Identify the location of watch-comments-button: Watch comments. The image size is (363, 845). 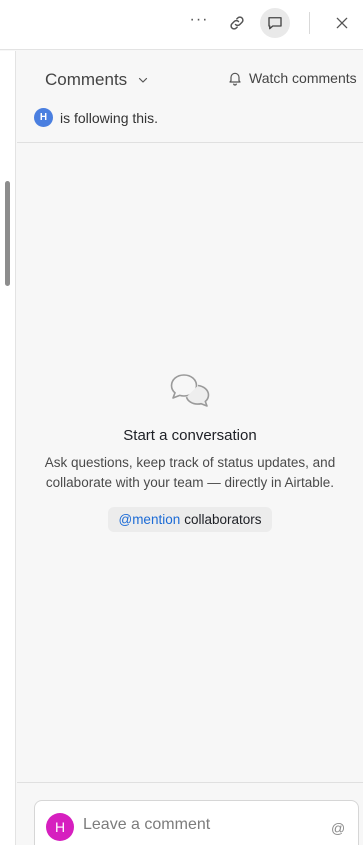
(292, 78).